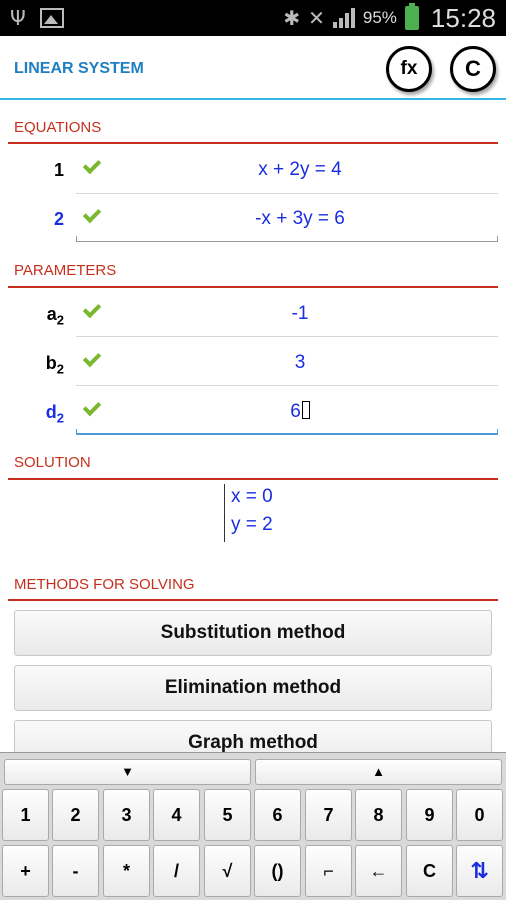  What do you see at coordinates (343, 18) in the screenshot?
I see `signal-icon` at bounding box center [343, 18].